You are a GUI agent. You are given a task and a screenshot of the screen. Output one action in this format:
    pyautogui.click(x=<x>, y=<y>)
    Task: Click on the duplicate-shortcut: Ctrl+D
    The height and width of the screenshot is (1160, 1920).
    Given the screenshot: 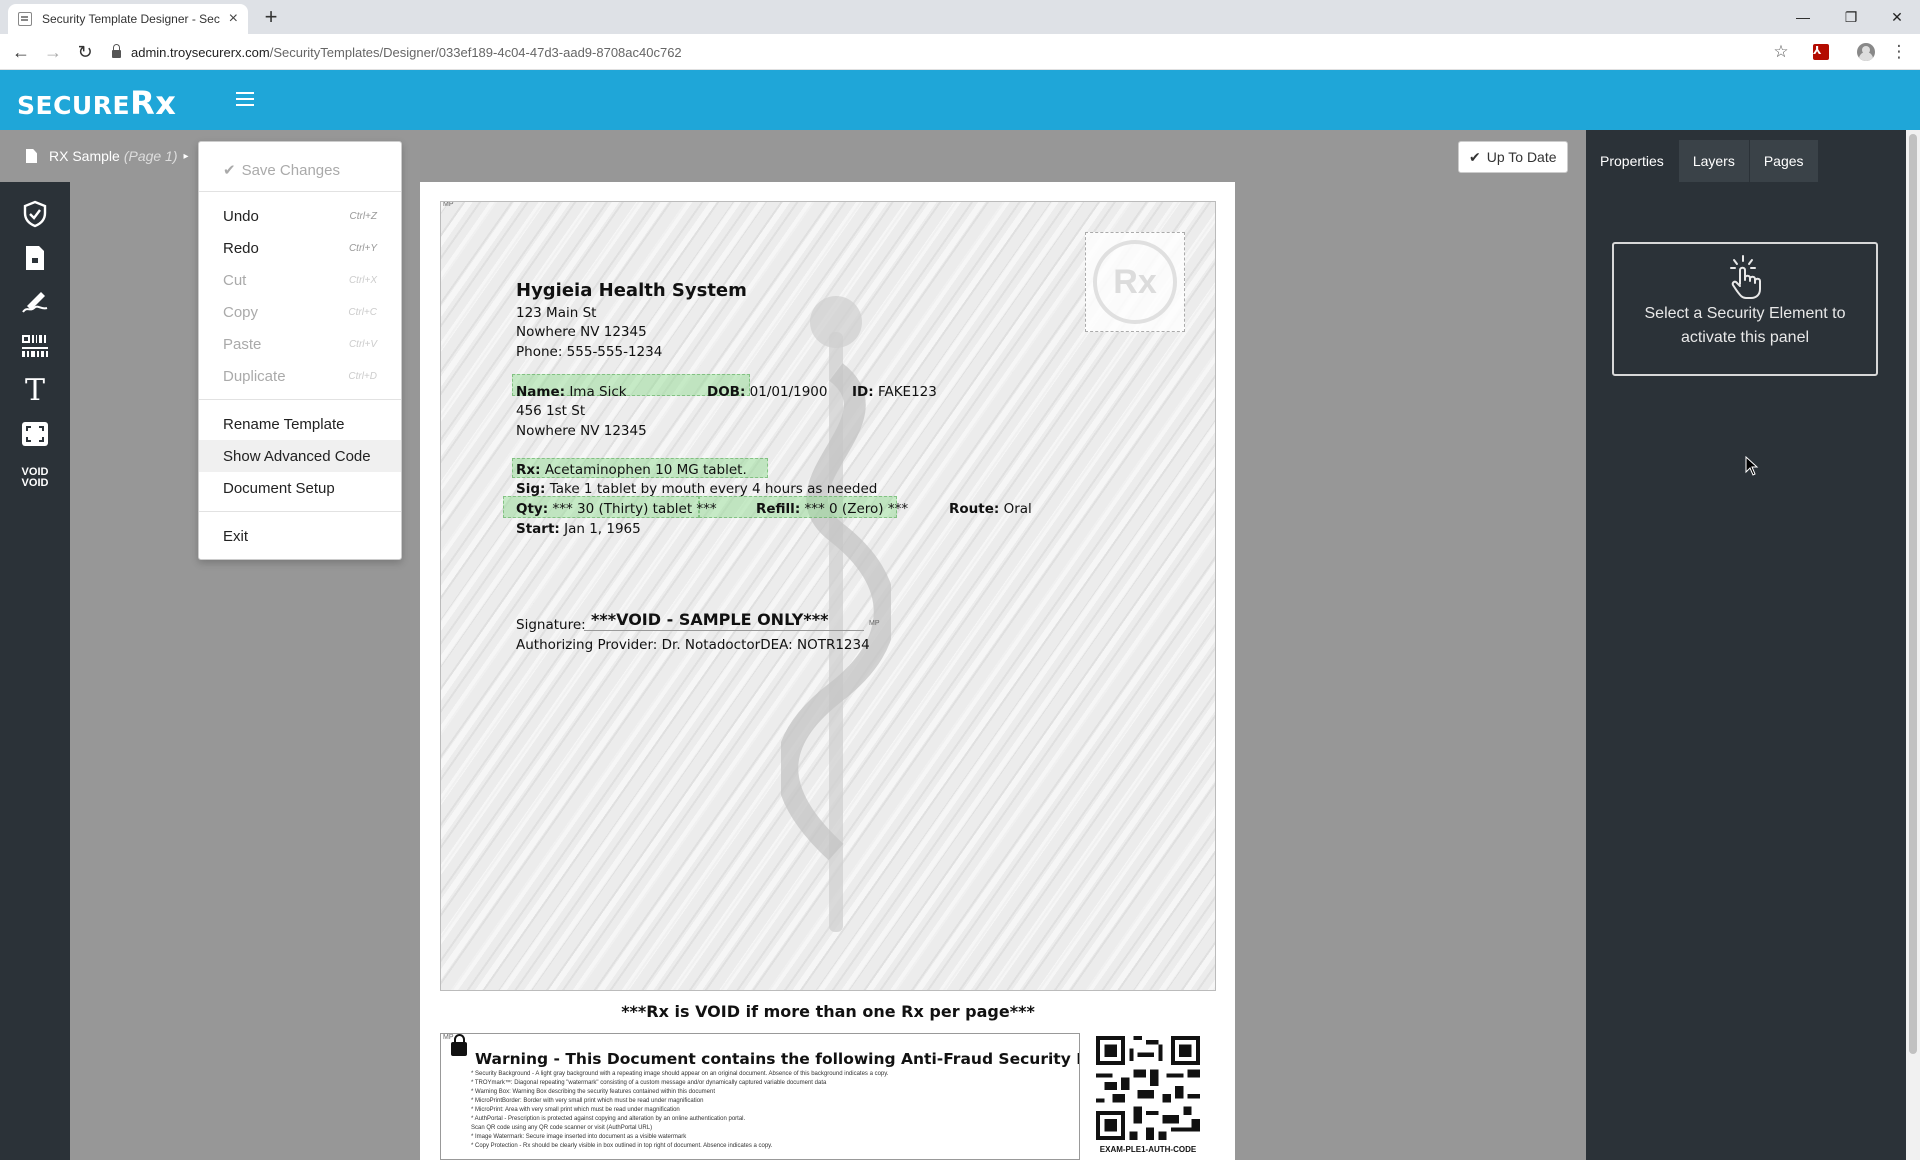 What is the action you would take?
    pyautogui.click(x=362, y=376)
    